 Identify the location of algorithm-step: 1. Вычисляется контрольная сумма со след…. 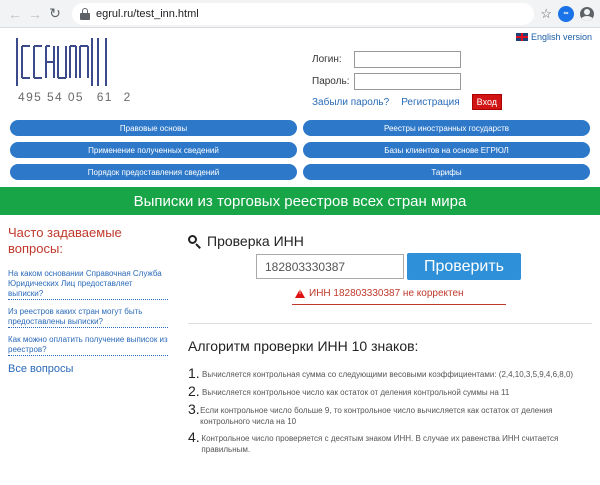
(390, 373).